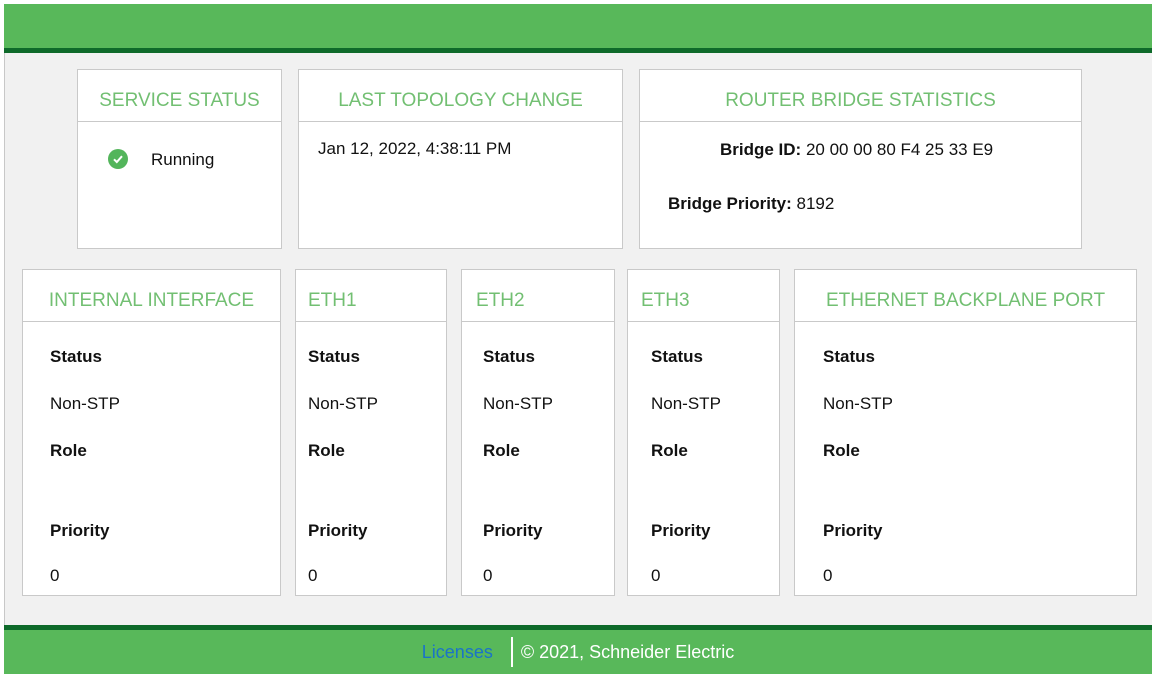 This screenshot has height=674, width=1152. What do you see at coordinates (965, 296) in the screenshot?
I see `port-title: ETHERNET BACKPLANE PORT` at bounding box center [965, 296].